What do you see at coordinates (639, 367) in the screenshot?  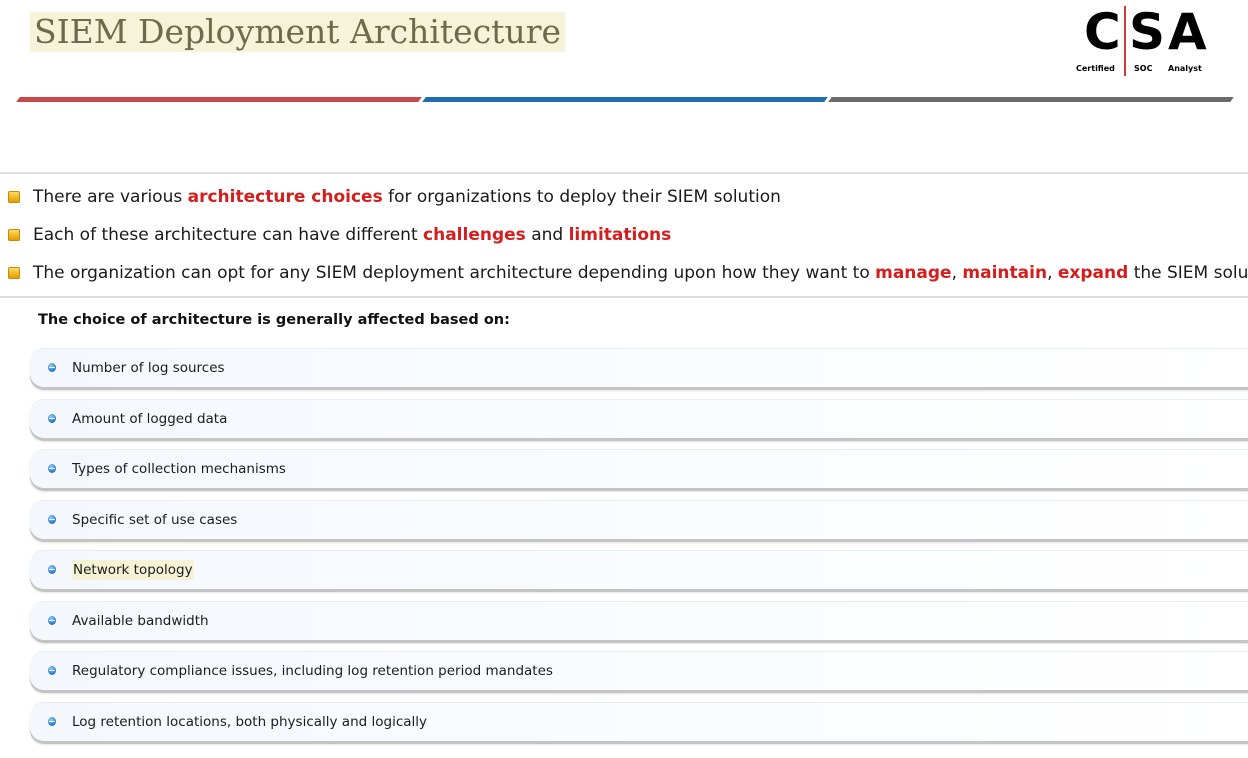 I see `factor-row: Number of log sources` at bounding box center [639, 367].